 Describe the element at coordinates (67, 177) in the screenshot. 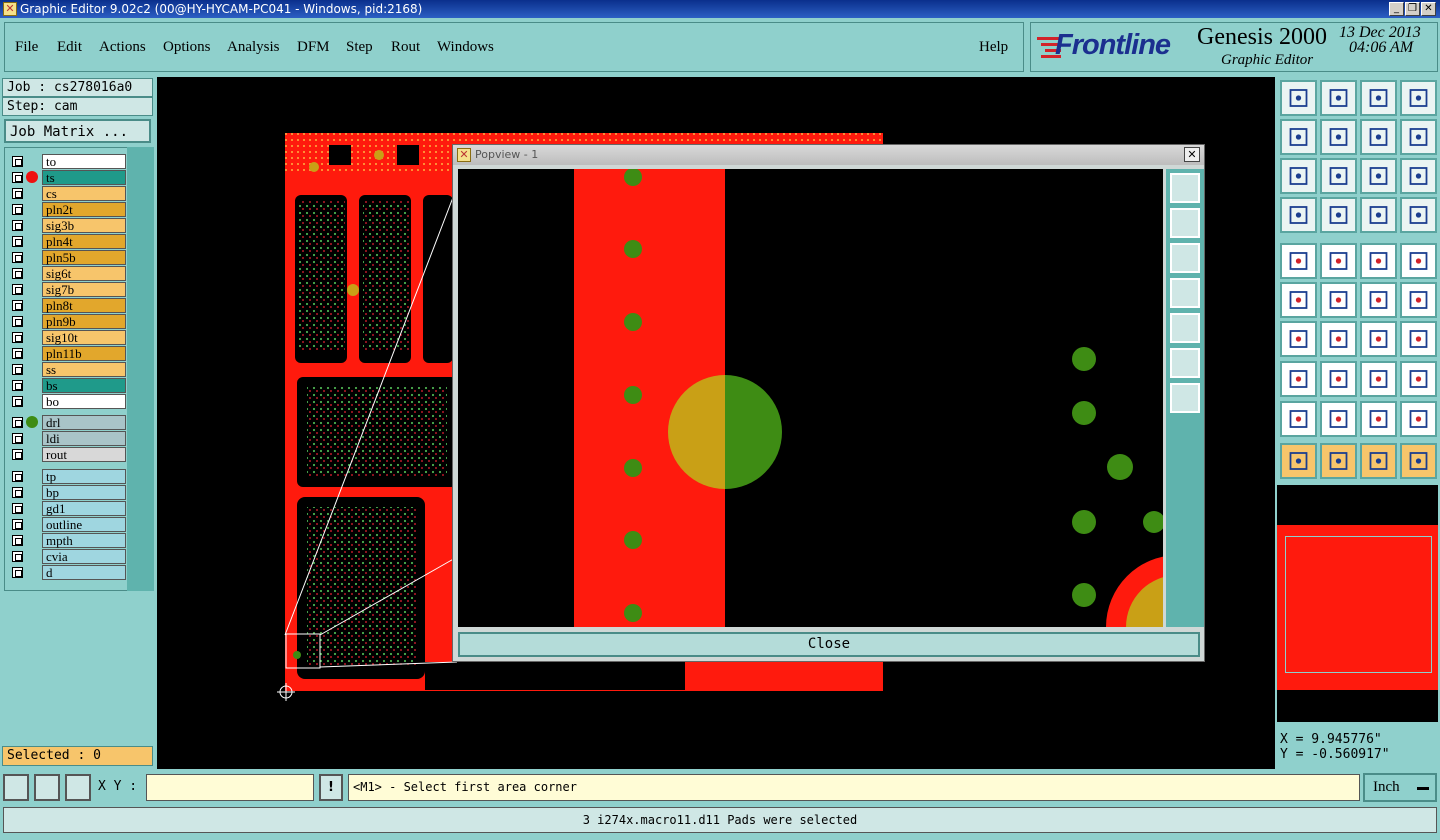

I see `layer-row-ts: ts` at that location.